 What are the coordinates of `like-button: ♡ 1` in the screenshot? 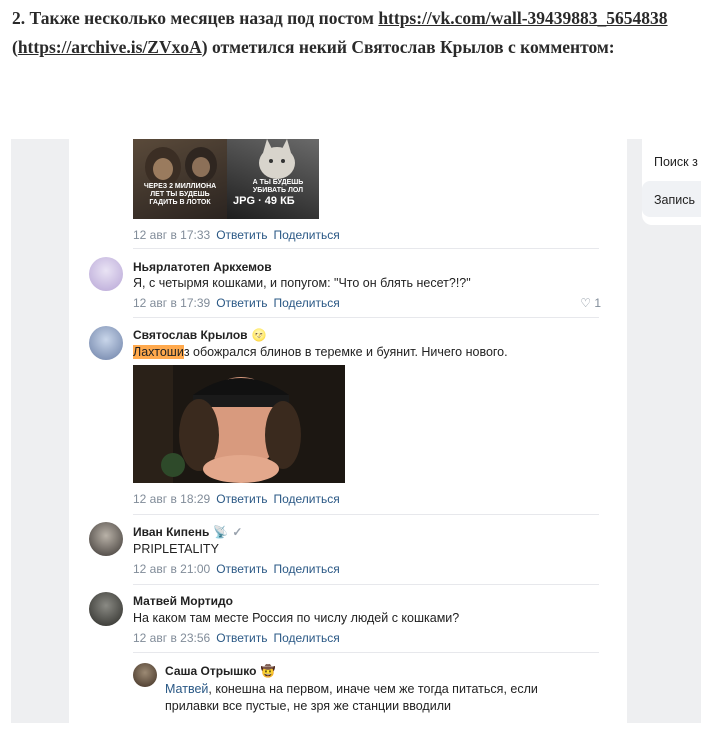 It's located at (590, 303).